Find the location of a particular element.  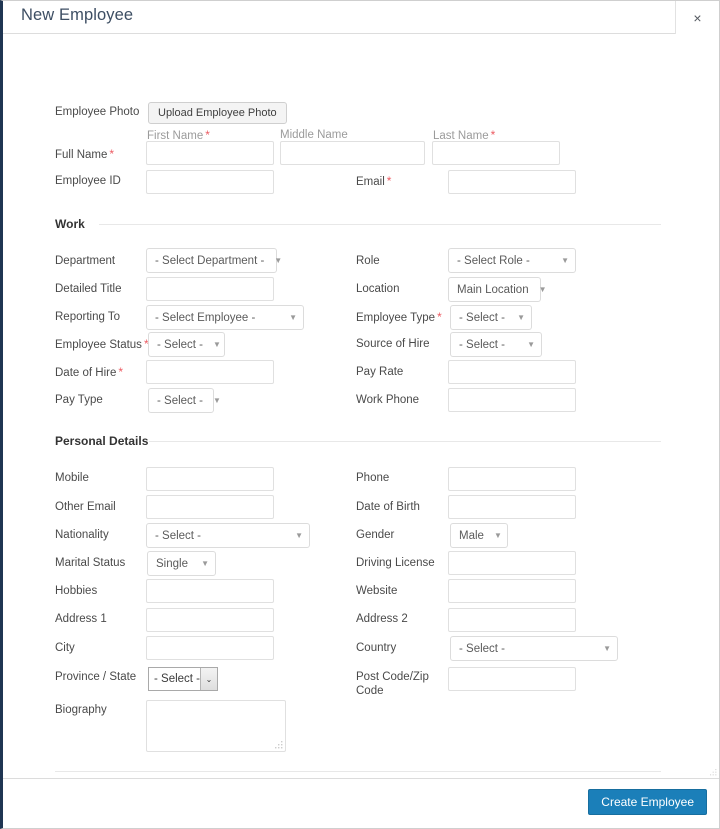

province-state-select: - Select - ⌄ is located at coordinates (183, 679).